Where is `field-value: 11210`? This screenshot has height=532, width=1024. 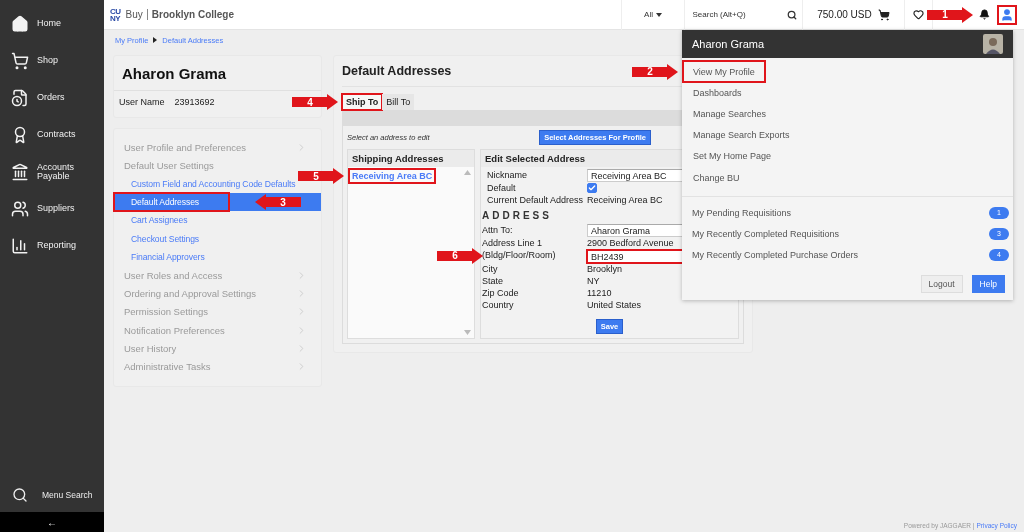
field-value: 11210 is located at coordinates (600, 293).